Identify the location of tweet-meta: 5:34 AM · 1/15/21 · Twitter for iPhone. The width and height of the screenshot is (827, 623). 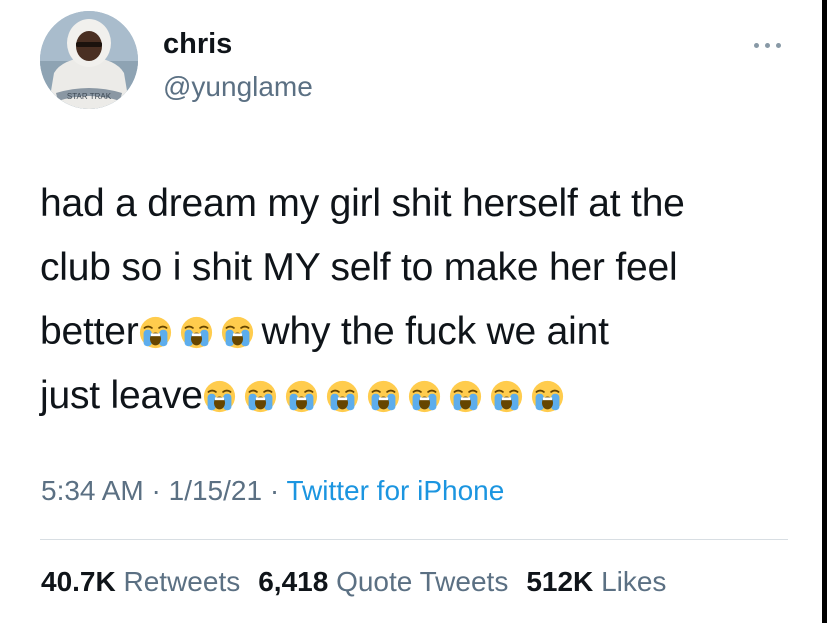
(272, 491).